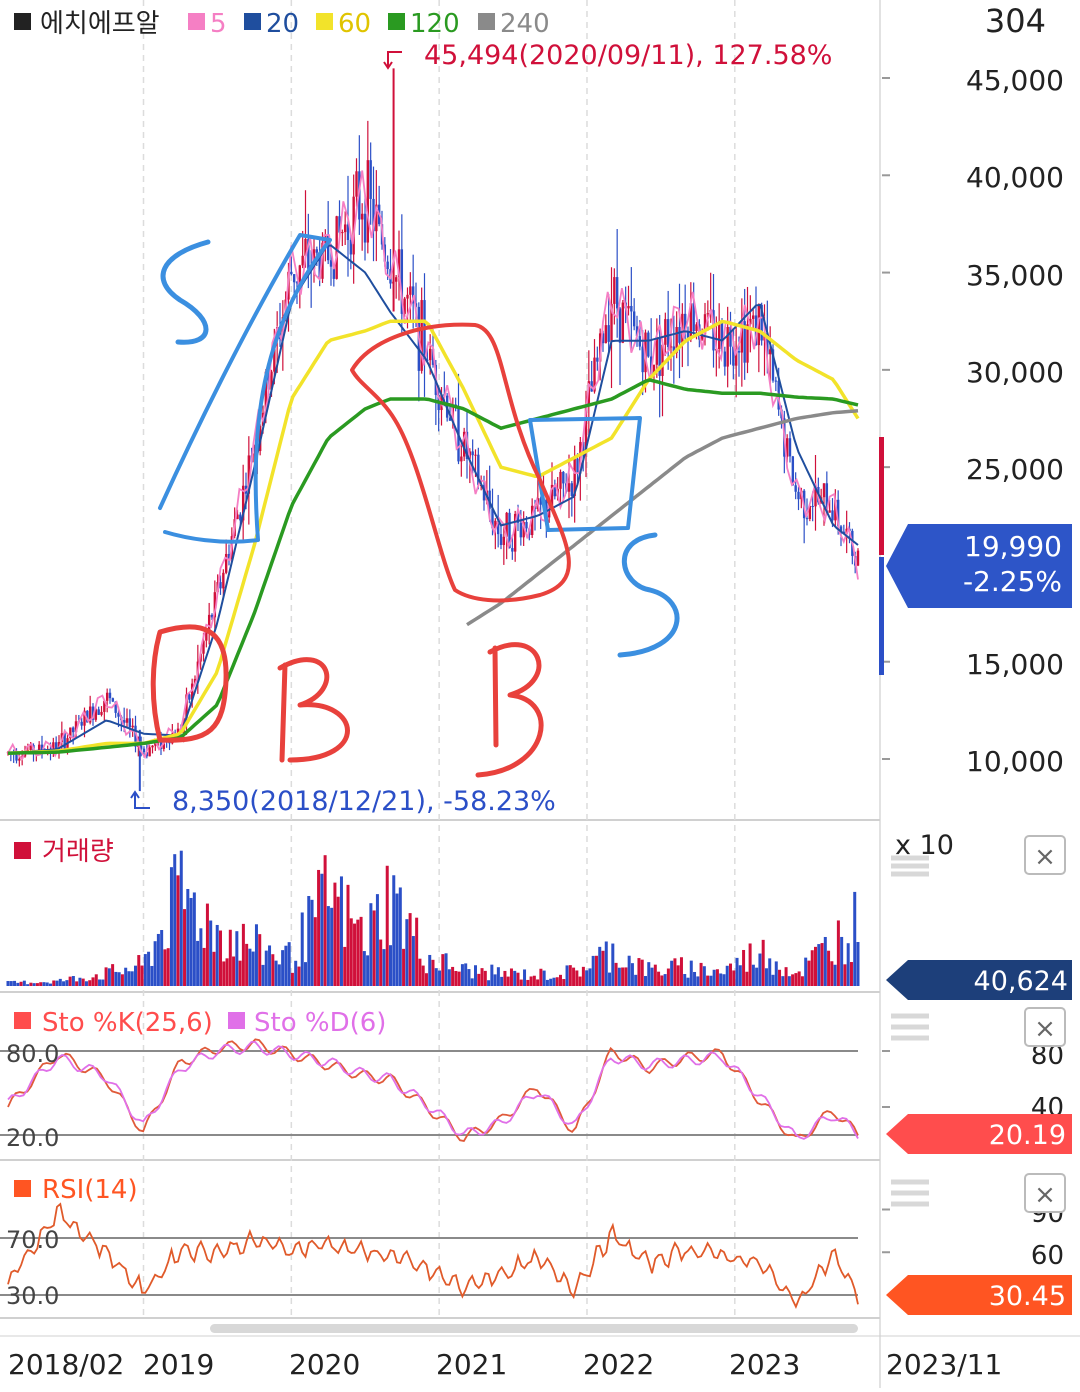 The image size is (1080, 1392). I want to click on y-tick-10000: 10,000, so click(1015, 761).